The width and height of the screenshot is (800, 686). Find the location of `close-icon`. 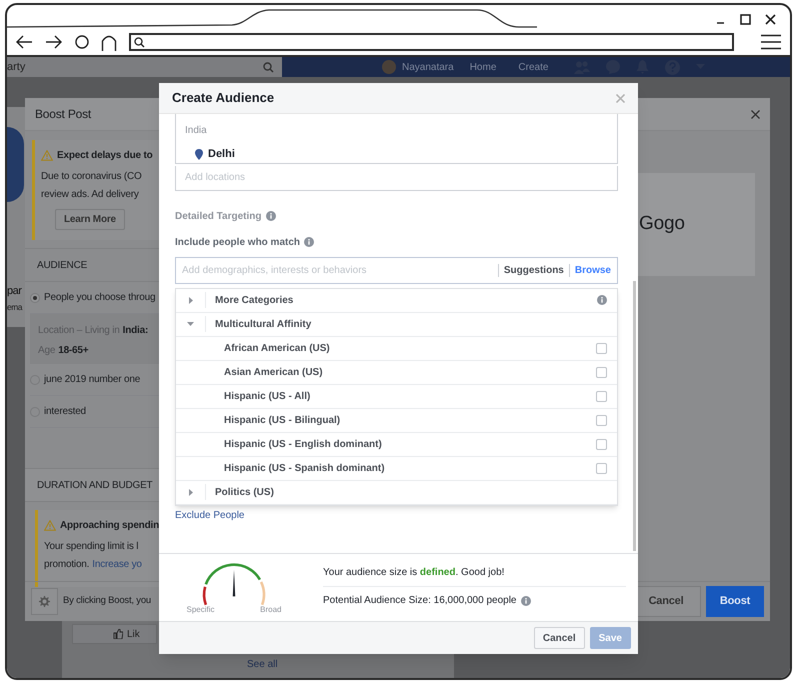

close-icon is located at coordinates (770, 19).